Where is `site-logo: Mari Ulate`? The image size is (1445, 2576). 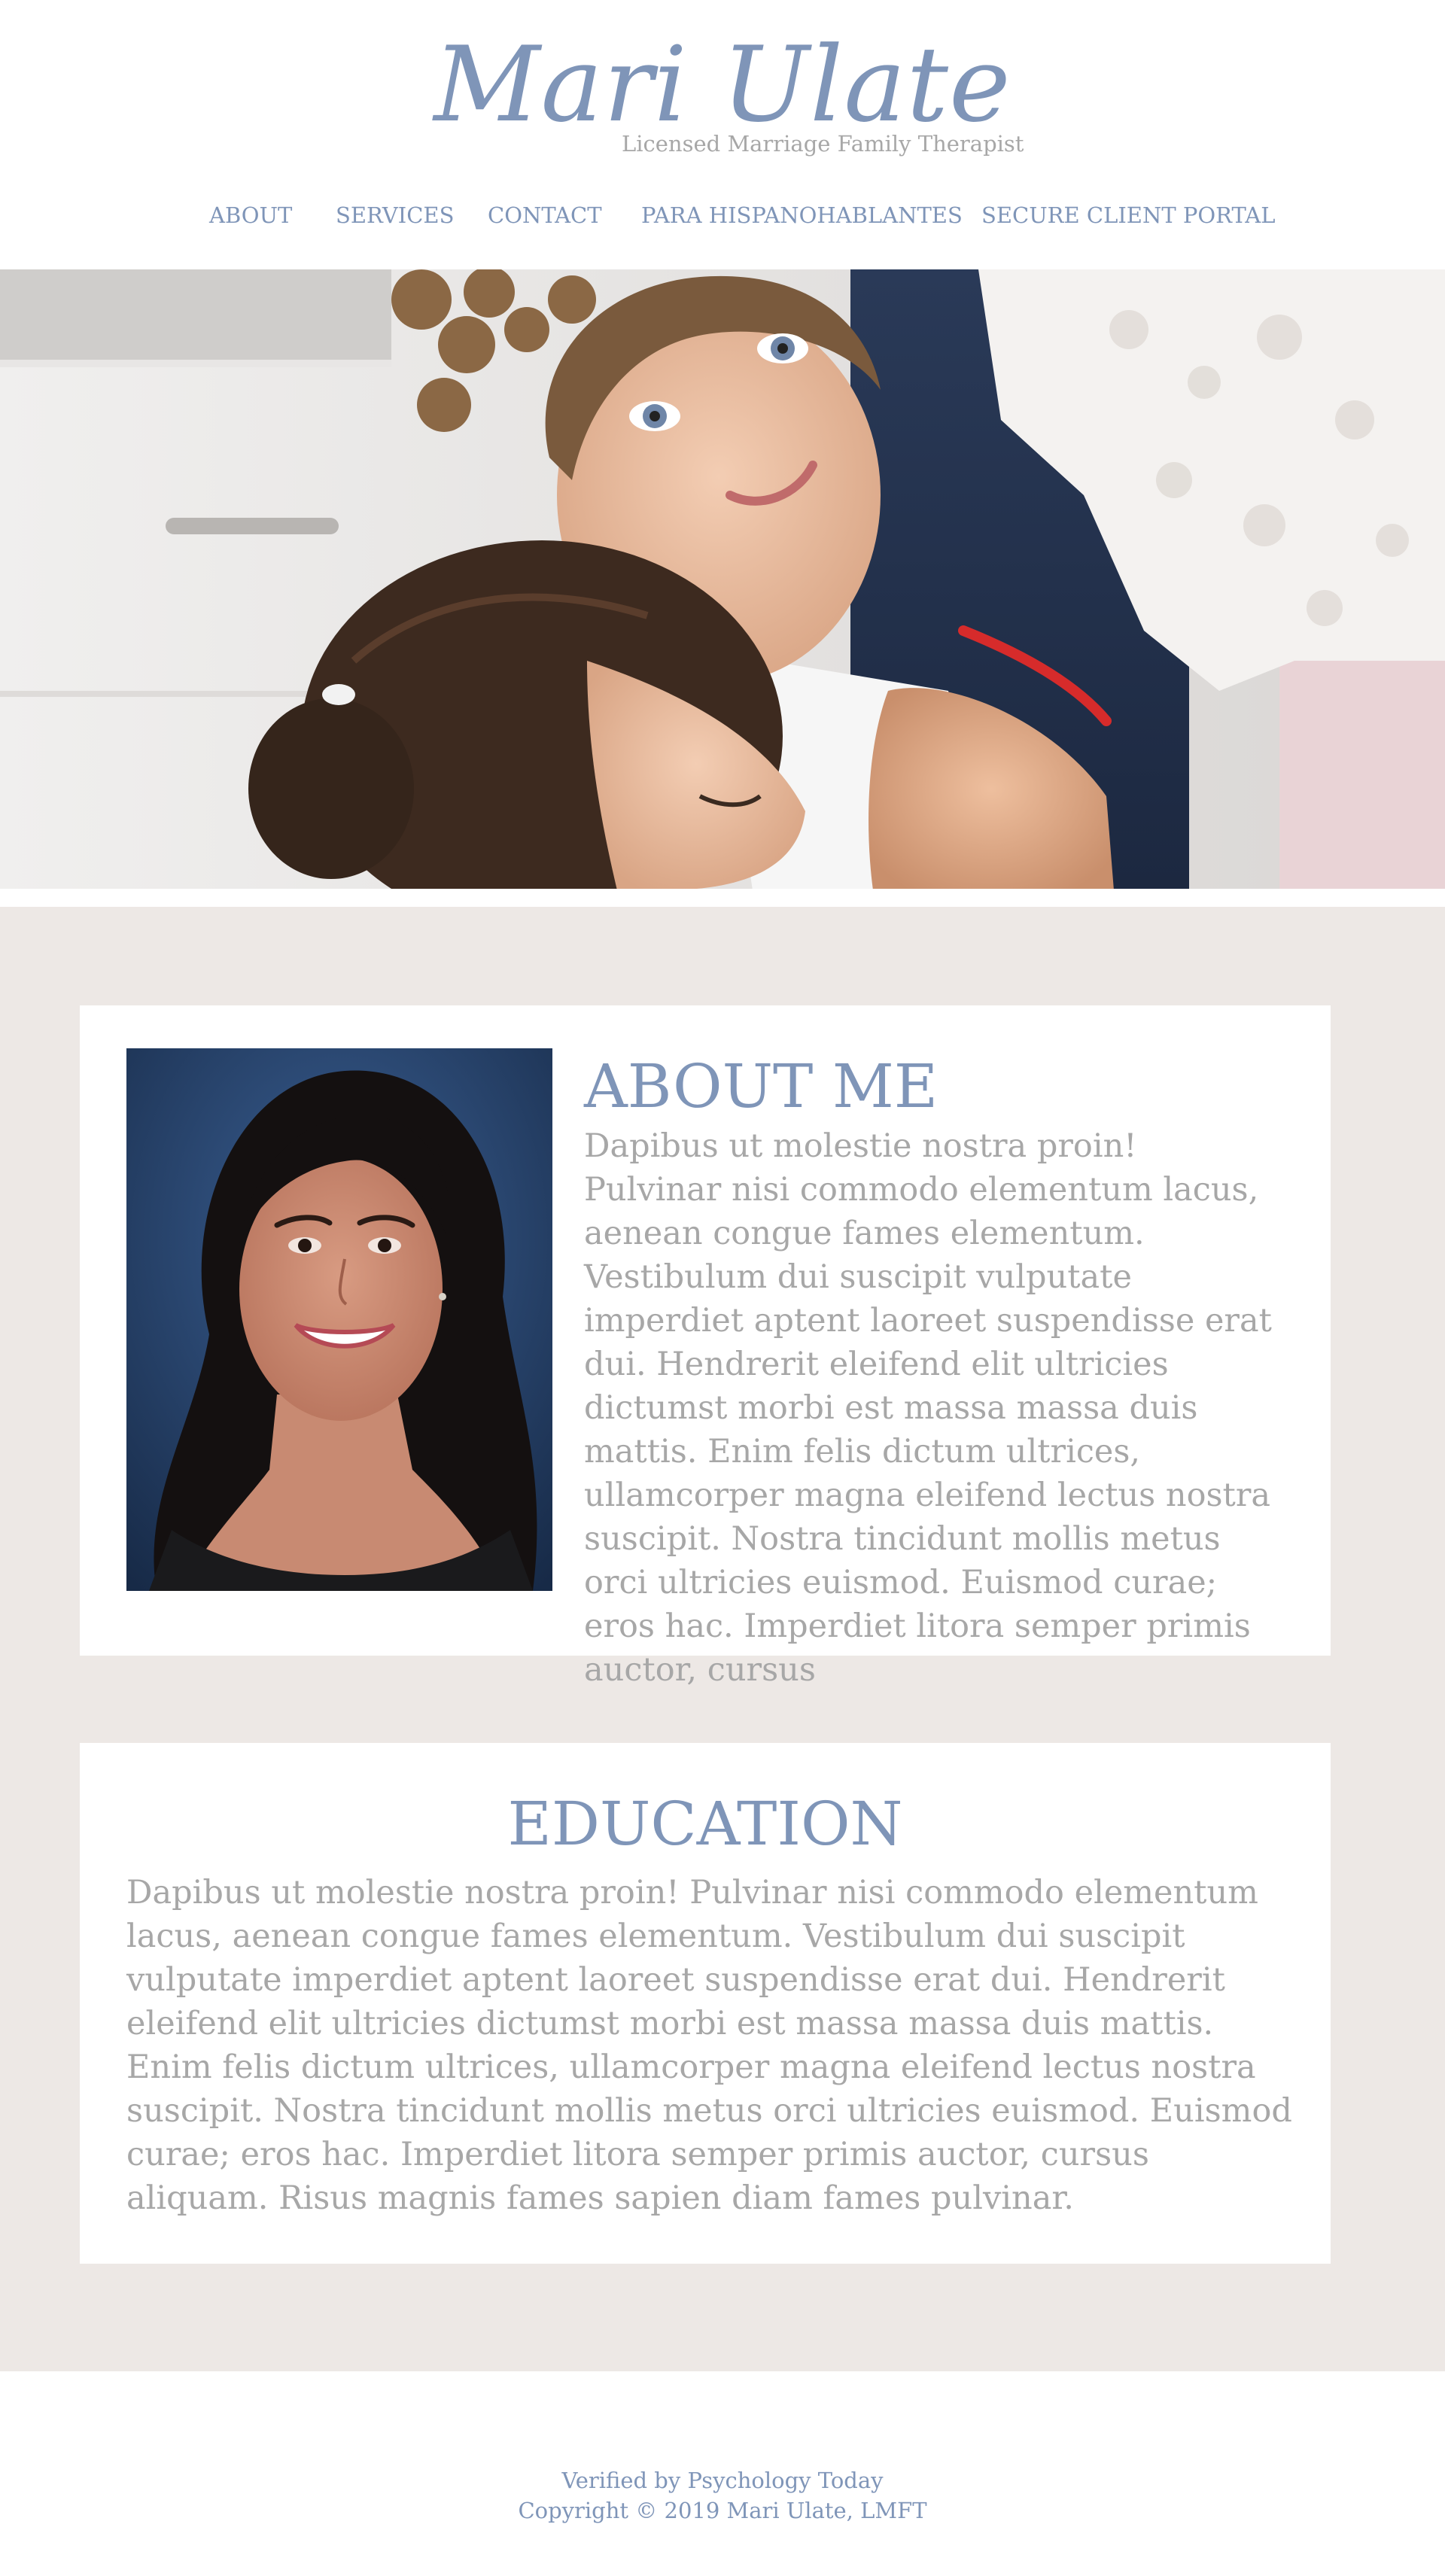 site-logo: Mari Ulate is located at coordinates (722, 85).